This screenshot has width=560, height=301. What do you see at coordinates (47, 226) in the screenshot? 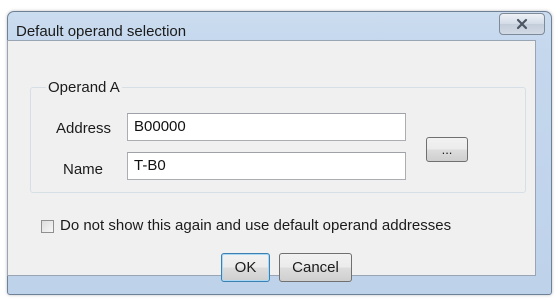
I see `dont-show-checkbox` at bounding box center [47, 226].